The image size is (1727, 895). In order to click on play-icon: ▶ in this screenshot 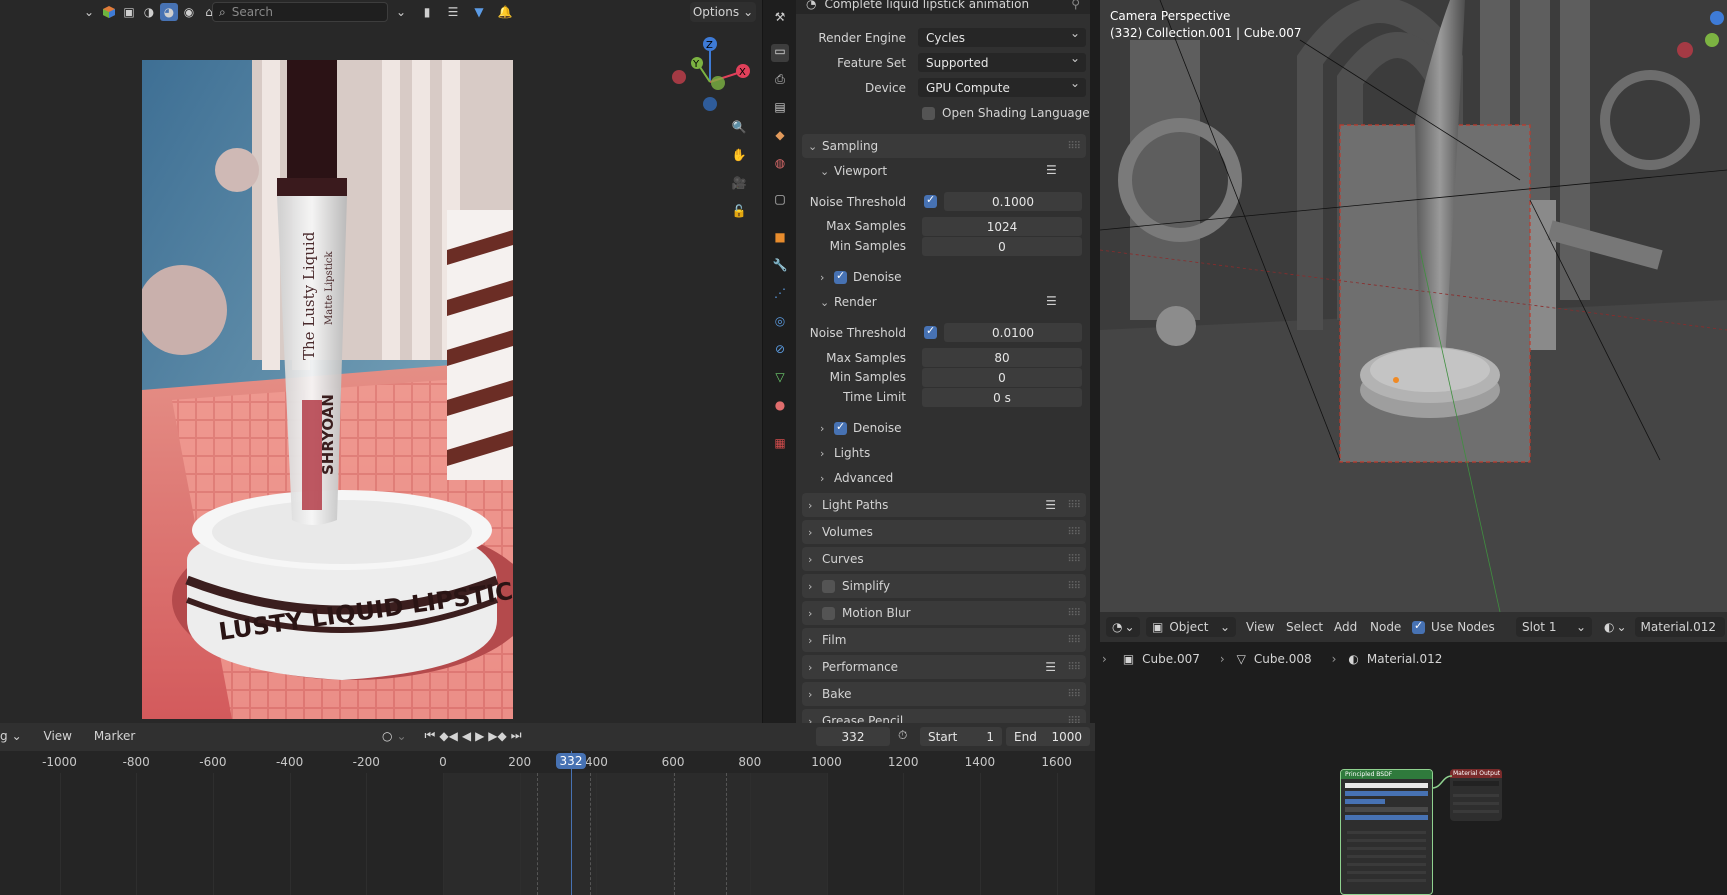, I will do `click(479, 736)`.